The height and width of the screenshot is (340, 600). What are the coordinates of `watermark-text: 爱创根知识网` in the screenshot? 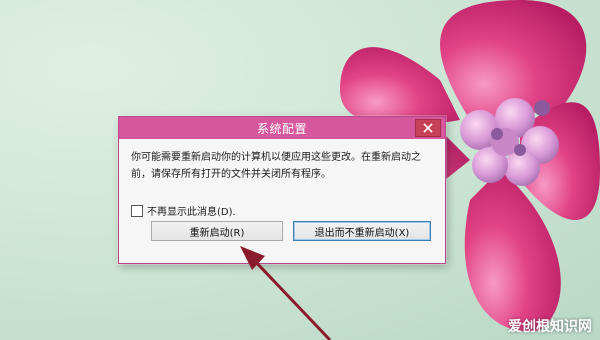 It's located at (550, 327).